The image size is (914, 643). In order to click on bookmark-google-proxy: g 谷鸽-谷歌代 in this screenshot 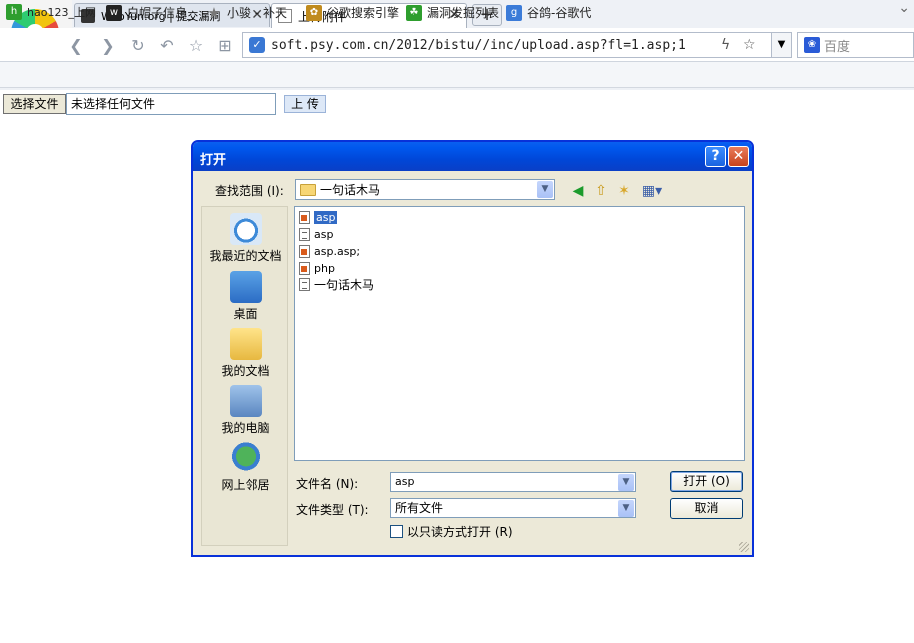, I will do `click(548, 12)`.